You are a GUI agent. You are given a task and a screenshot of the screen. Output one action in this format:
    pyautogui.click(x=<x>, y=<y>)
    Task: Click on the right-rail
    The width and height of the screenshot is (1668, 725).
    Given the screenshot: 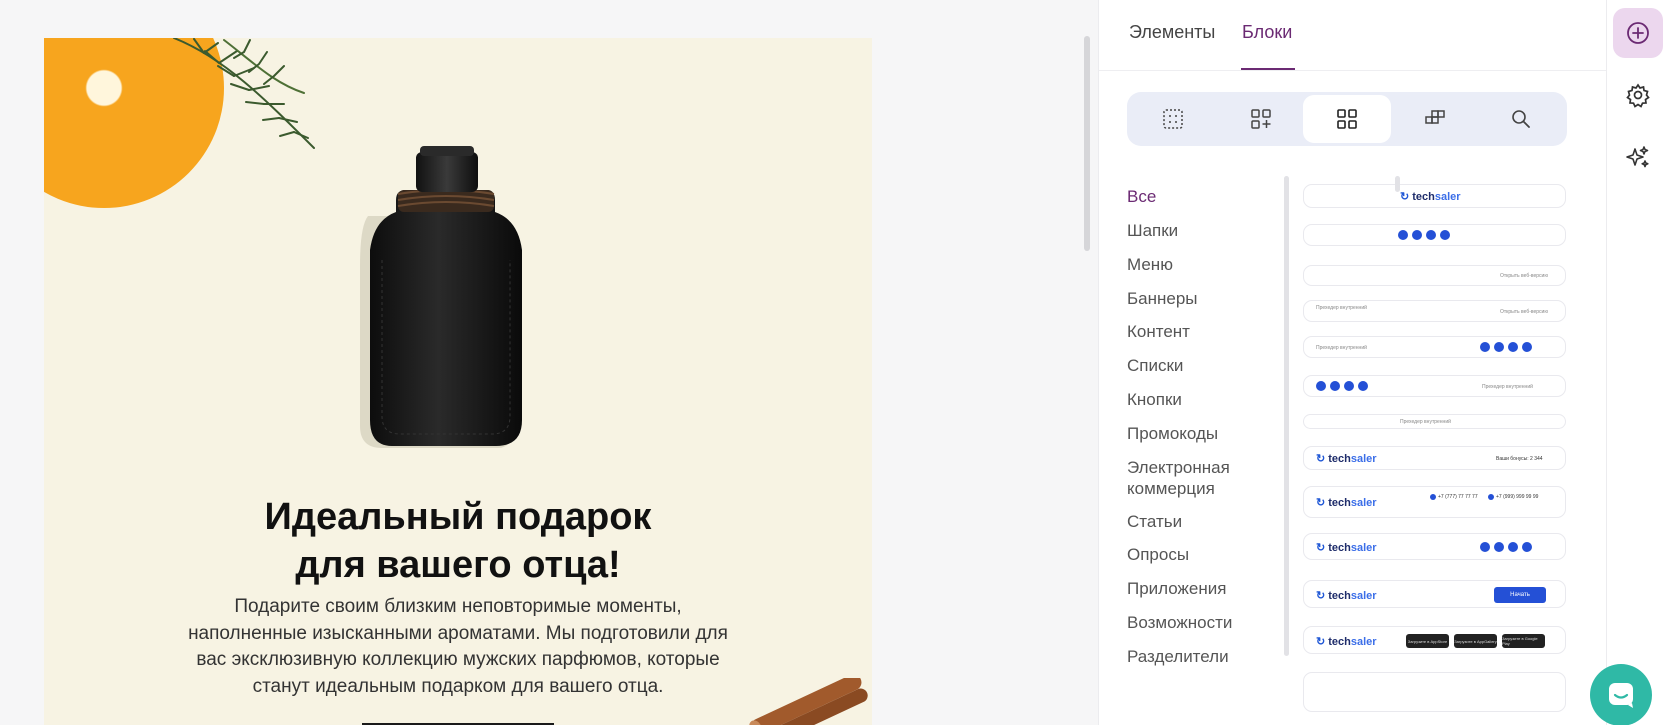 What is the action you would take?
    pyautogui.click(x=1637, y=362)
    